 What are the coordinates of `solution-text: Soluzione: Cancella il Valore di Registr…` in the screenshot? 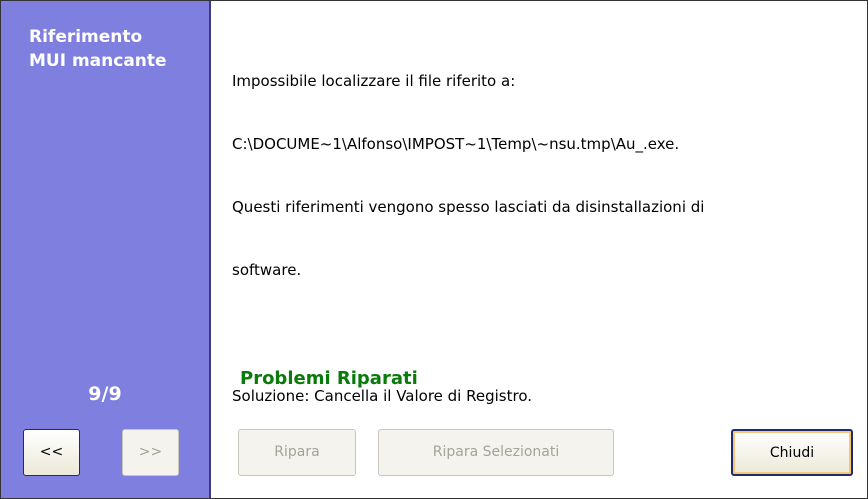 It's located at (382, 396).